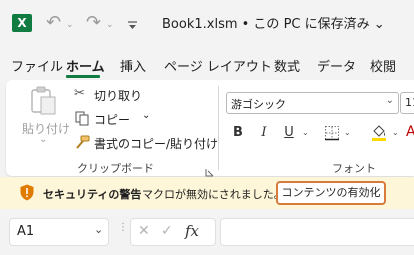 This screenshot has height=255, width=414. I want to click on splitter-handle: ⋮, so click(123, 230).